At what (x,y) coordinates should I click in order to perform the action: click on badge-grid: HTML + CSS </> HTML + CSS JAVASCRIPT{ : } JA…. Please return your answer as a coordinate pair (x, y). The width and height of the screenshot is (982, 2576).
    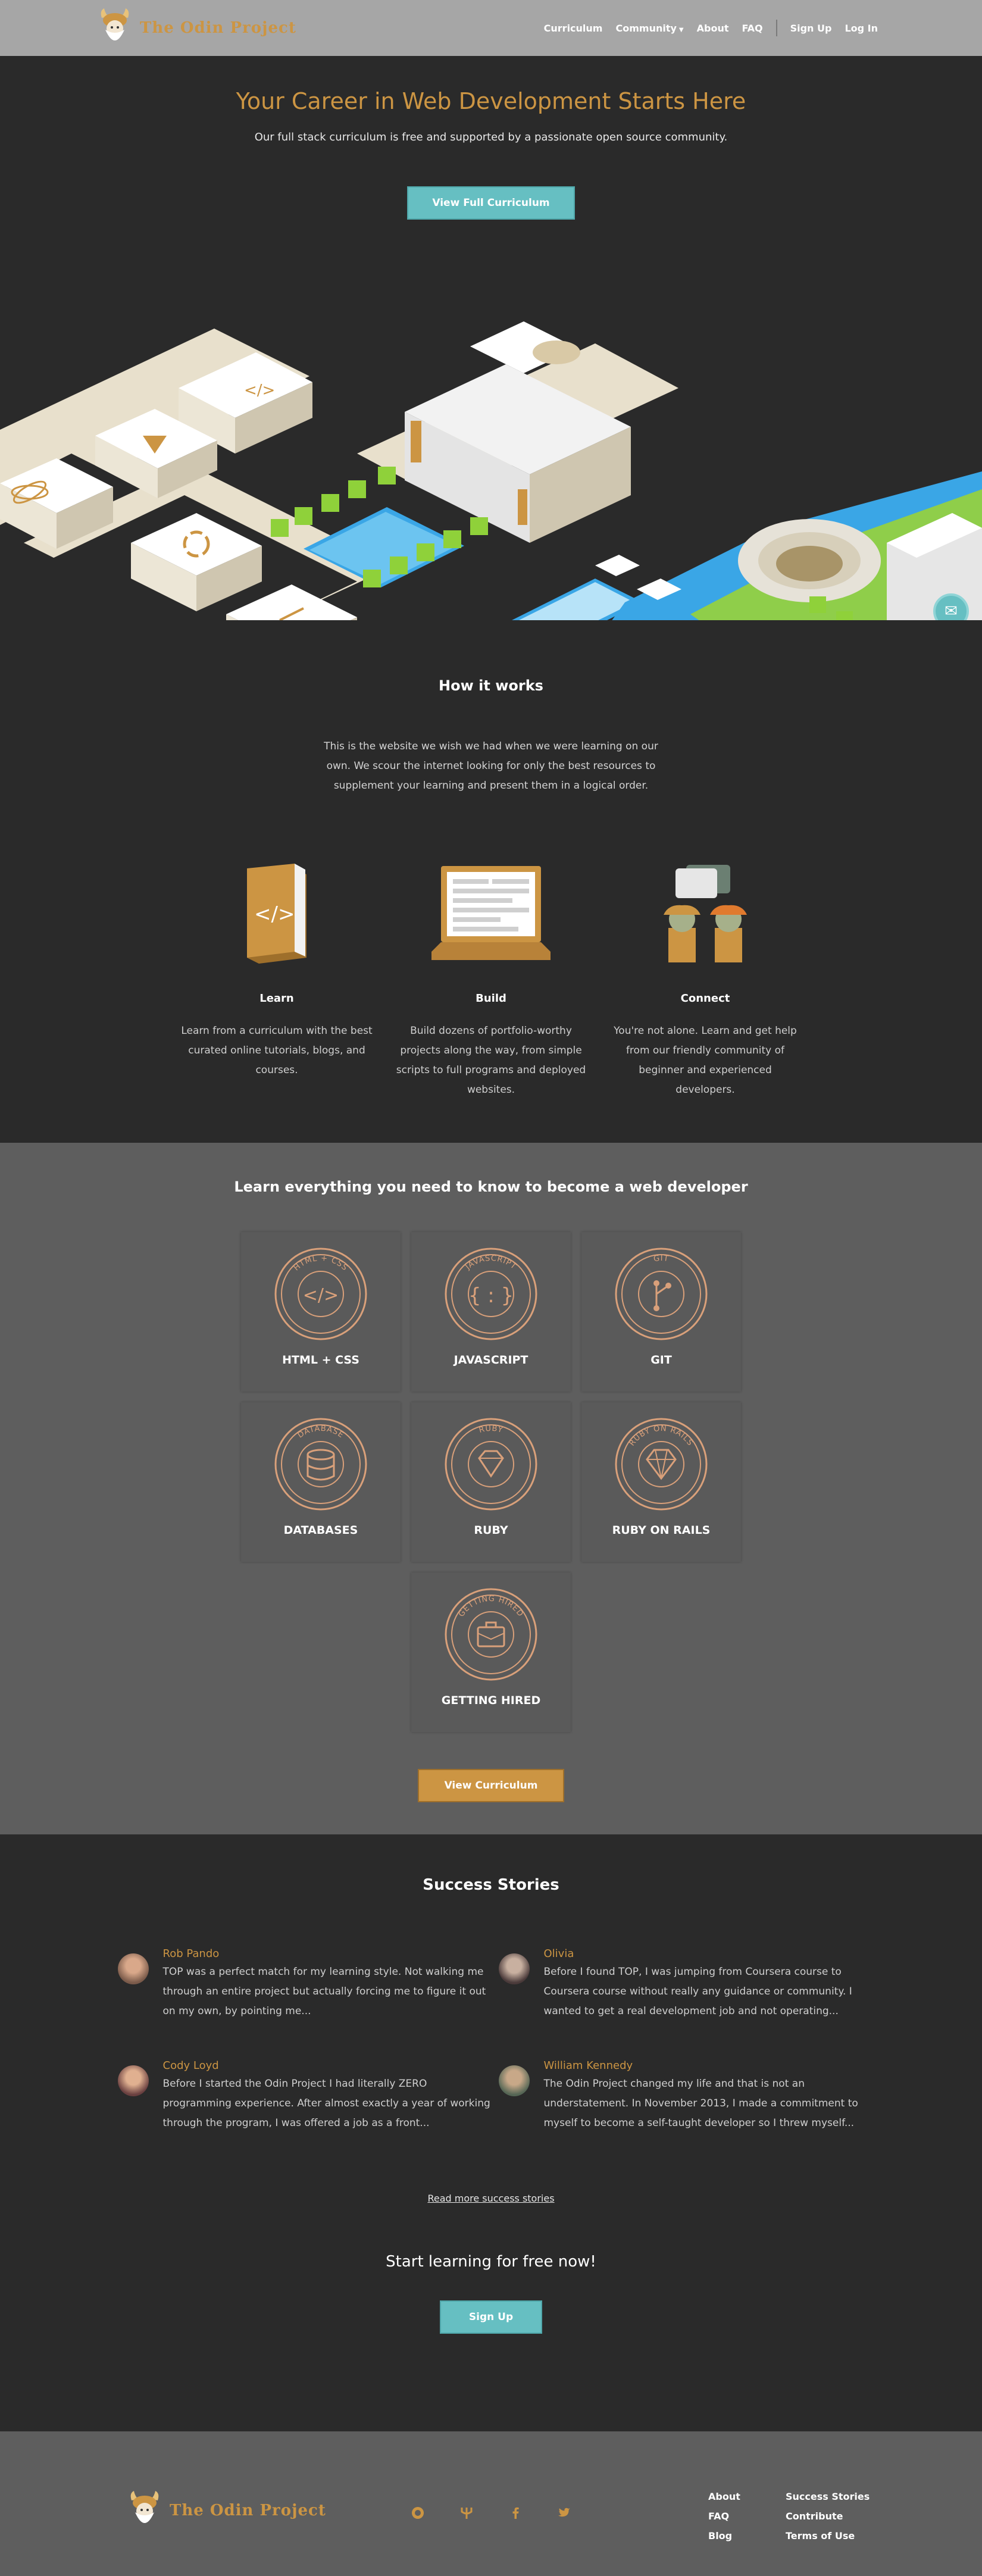
    Looking at the image, I should click on (491, 1482).